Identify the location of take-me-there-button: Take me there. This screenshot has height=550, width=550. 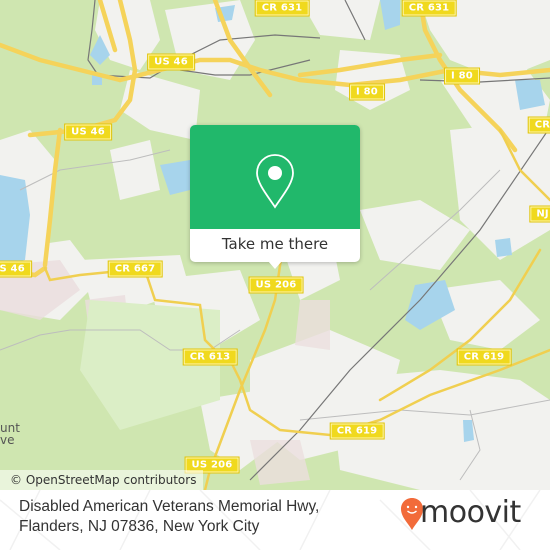
(275, 245).